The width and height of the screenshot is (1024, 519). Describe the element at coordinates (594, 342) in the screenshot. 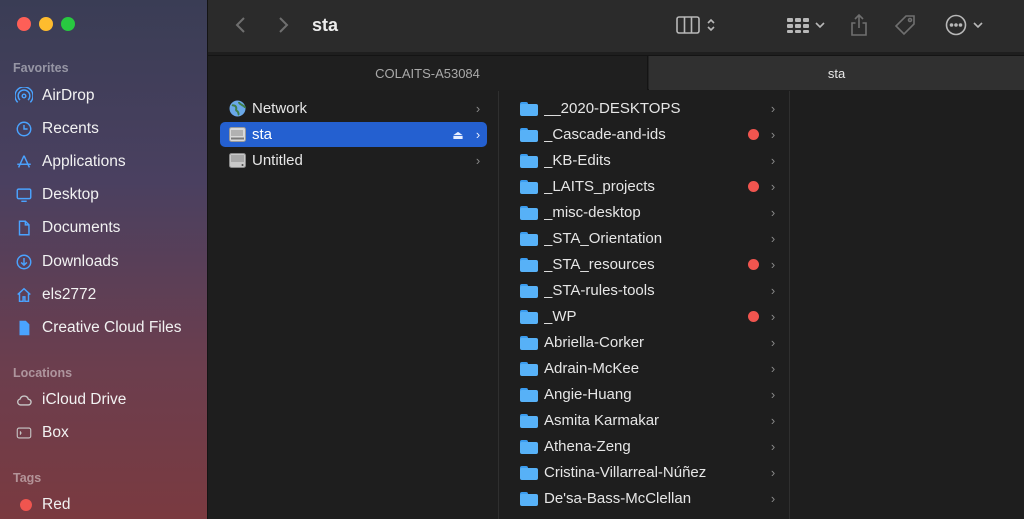

I see `folder-label: Abriella-Corker` at that location.